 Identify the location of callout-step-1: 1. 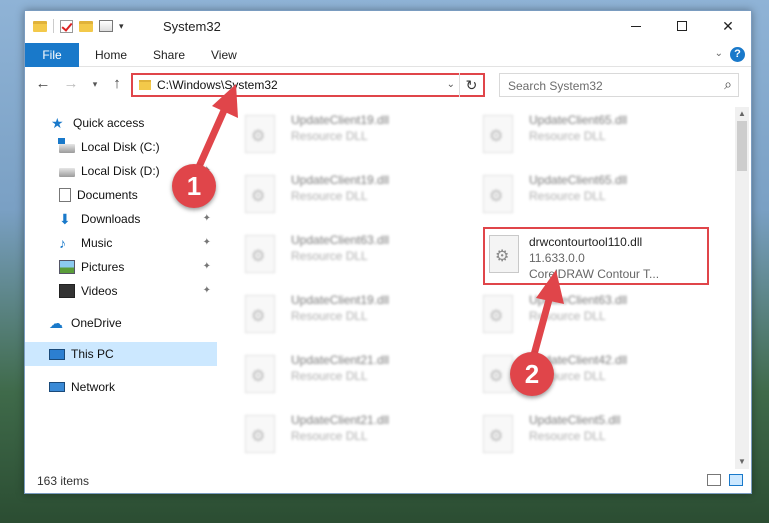
(194, 186).